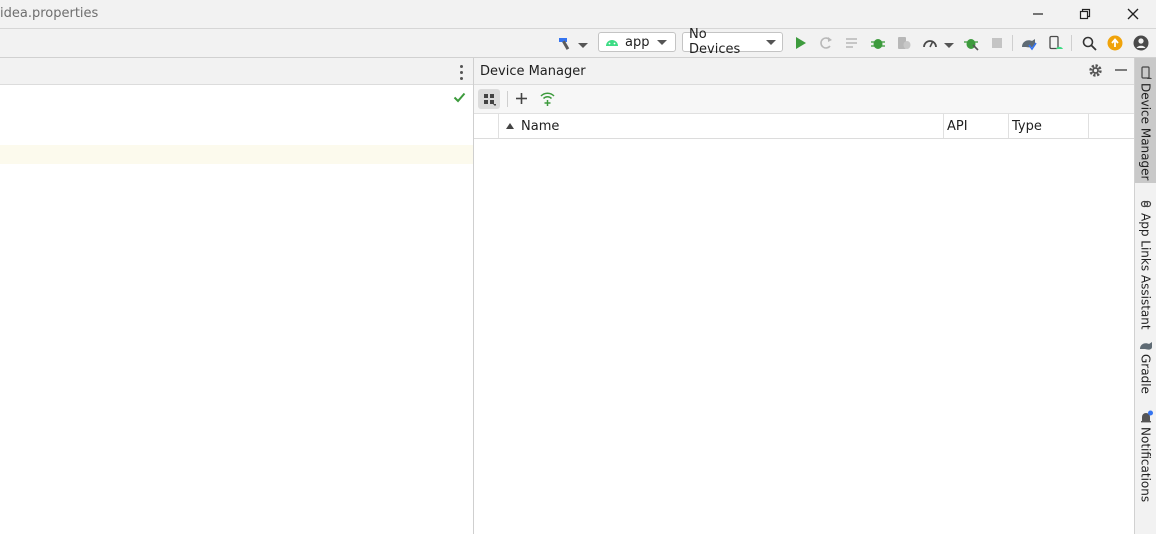 The image size is (1156, 534). What do you see at coordinates (1145, 204) in the screenshot?
I see `link-icon` at bounding box center [1145, 204].